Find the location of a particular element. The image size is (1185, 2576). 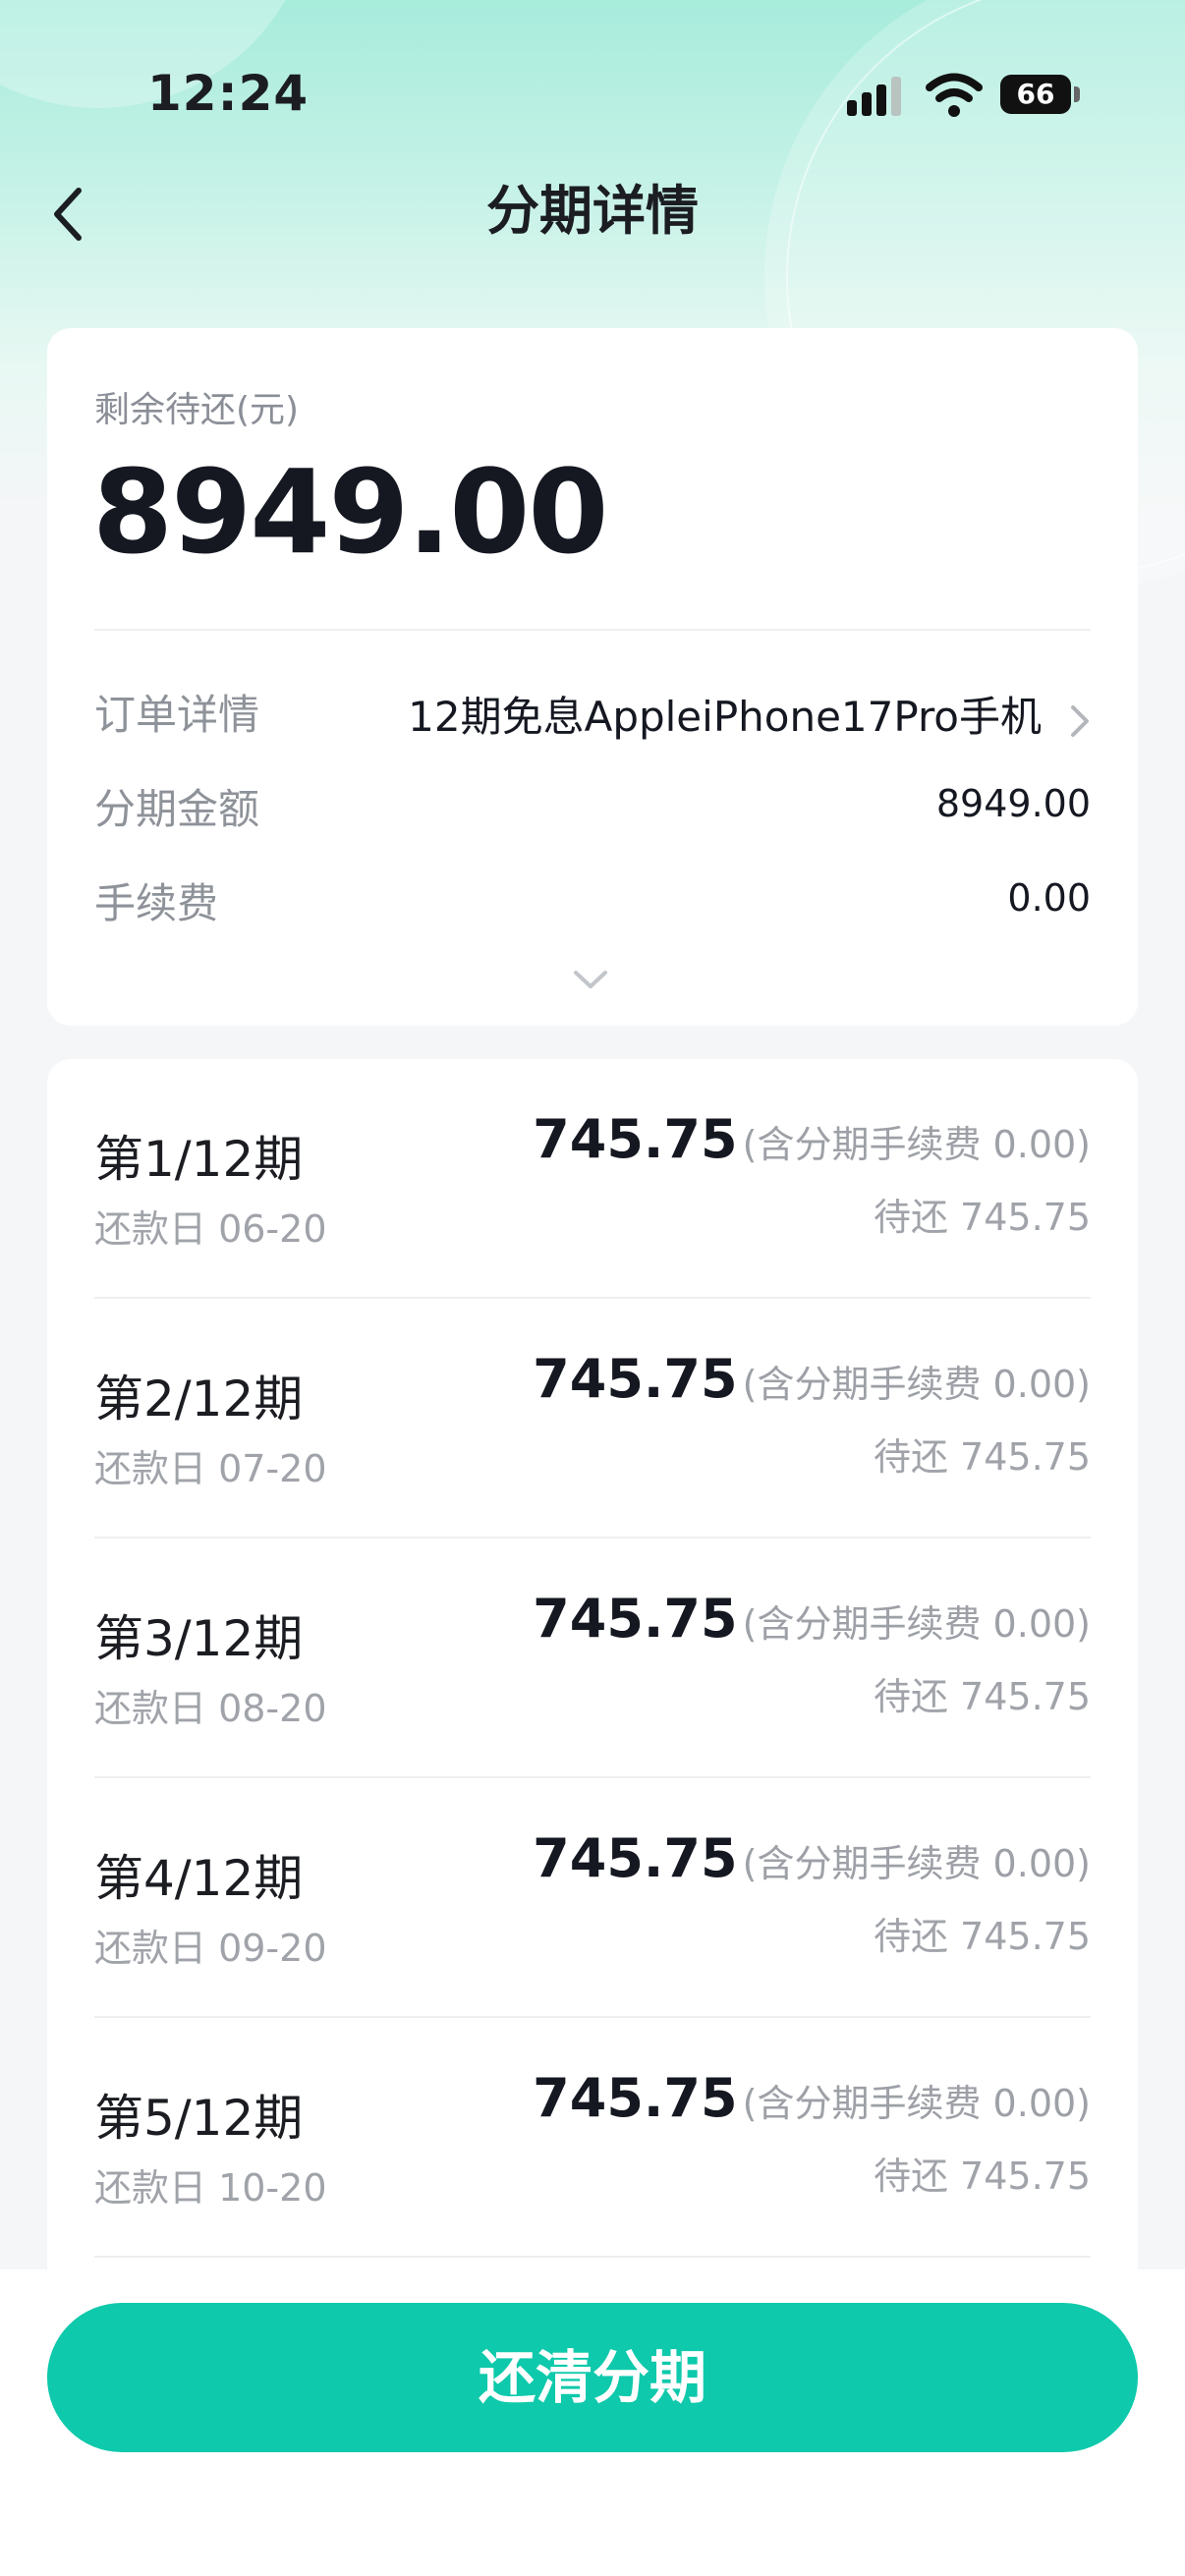

fee-value: 0.00 is located at coordinates (1049, 898).